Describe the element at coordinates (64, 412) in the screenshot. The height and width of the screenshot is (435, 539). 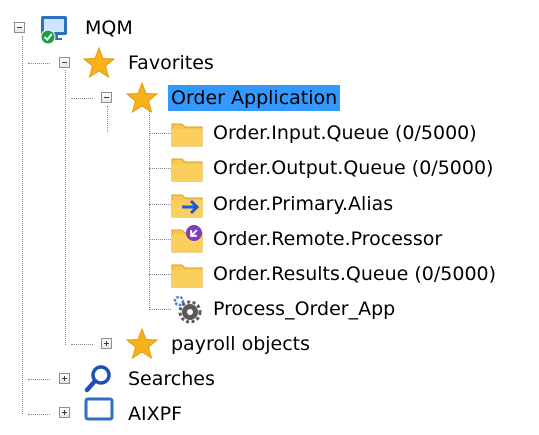
I see `expand-toggle-aixpf` at that location.